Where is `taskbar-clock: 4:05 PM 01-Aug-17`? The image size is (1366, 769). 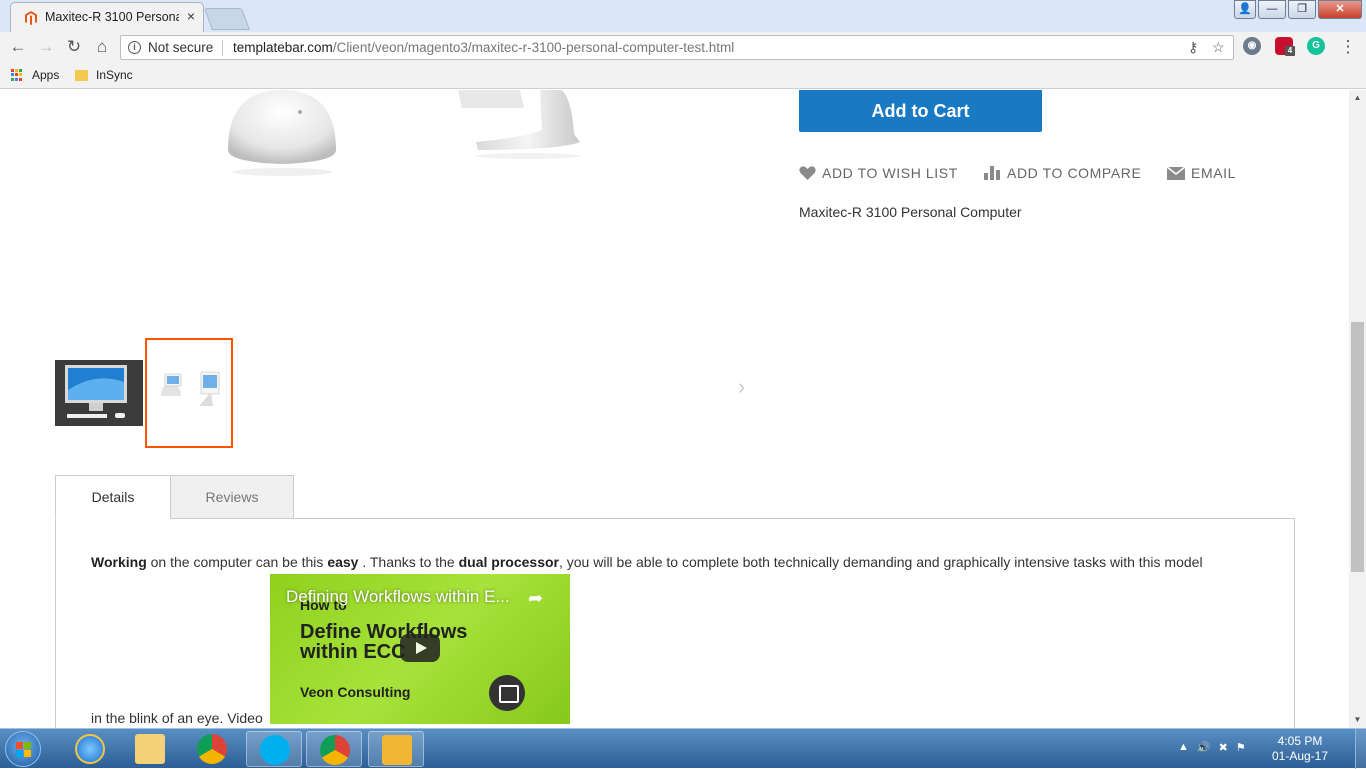
taskbar-clock: 4:05 PM 01-Aug-17 is located at coordinates (1300, 749).